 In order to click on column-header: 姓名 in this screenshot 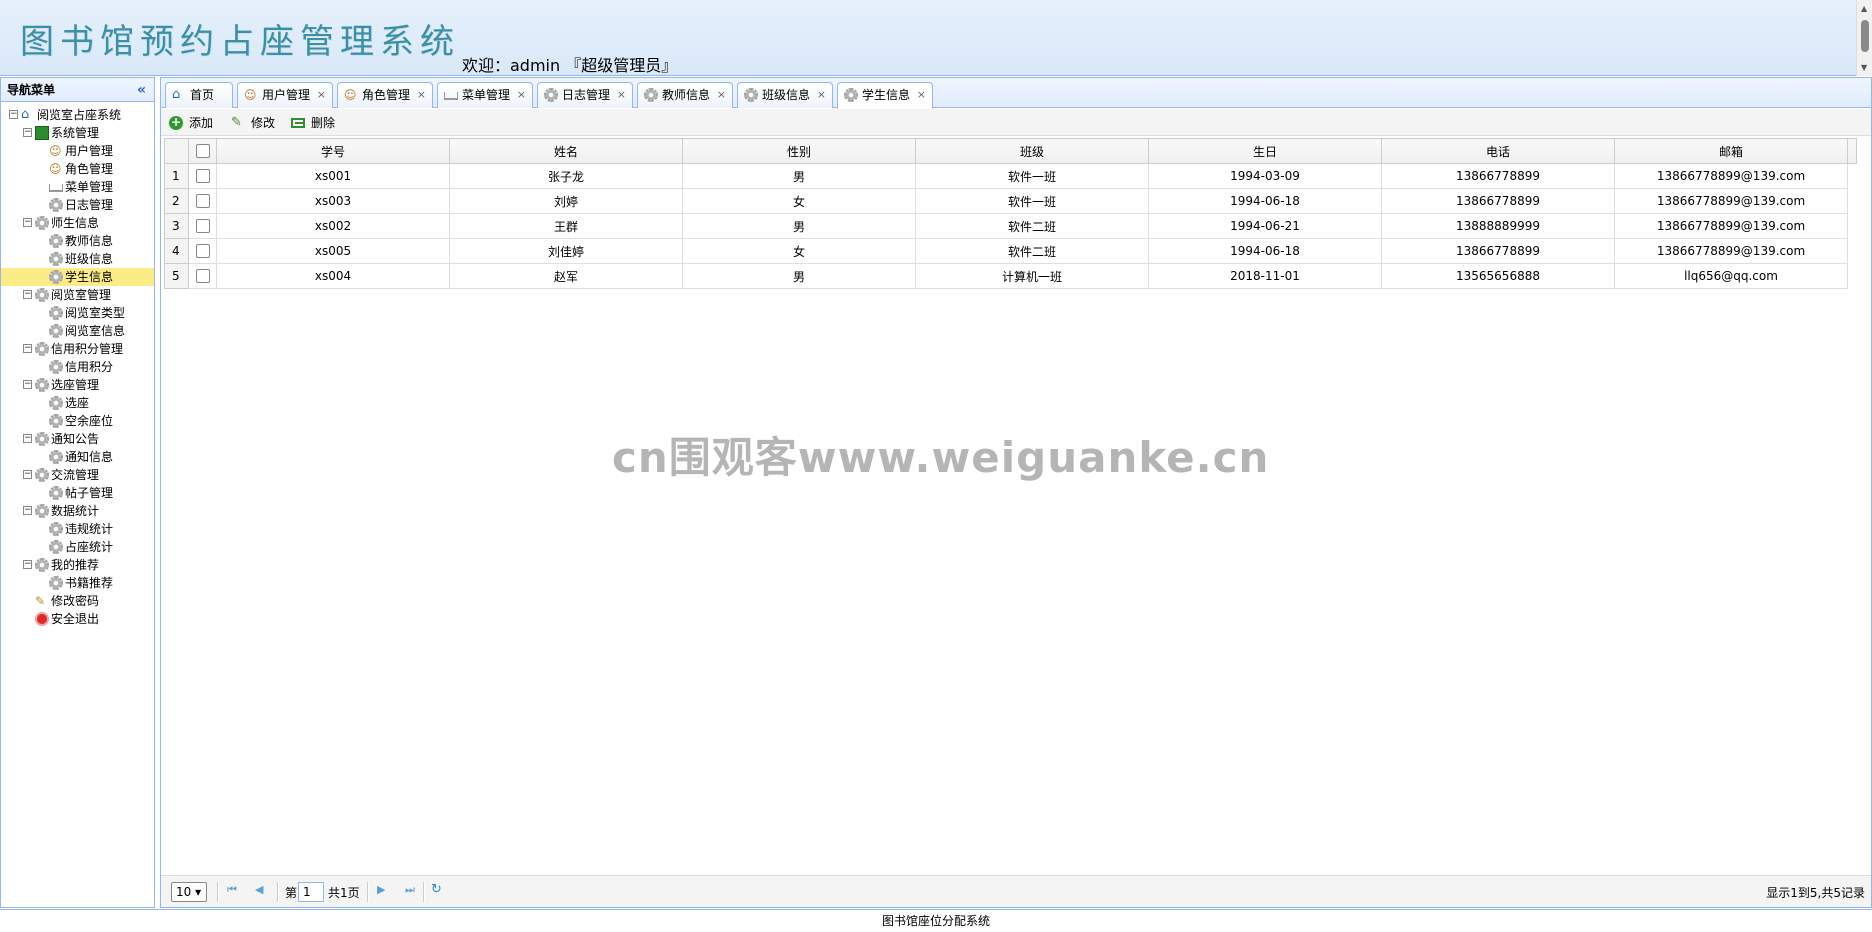, I will do `click(566, 151)`.